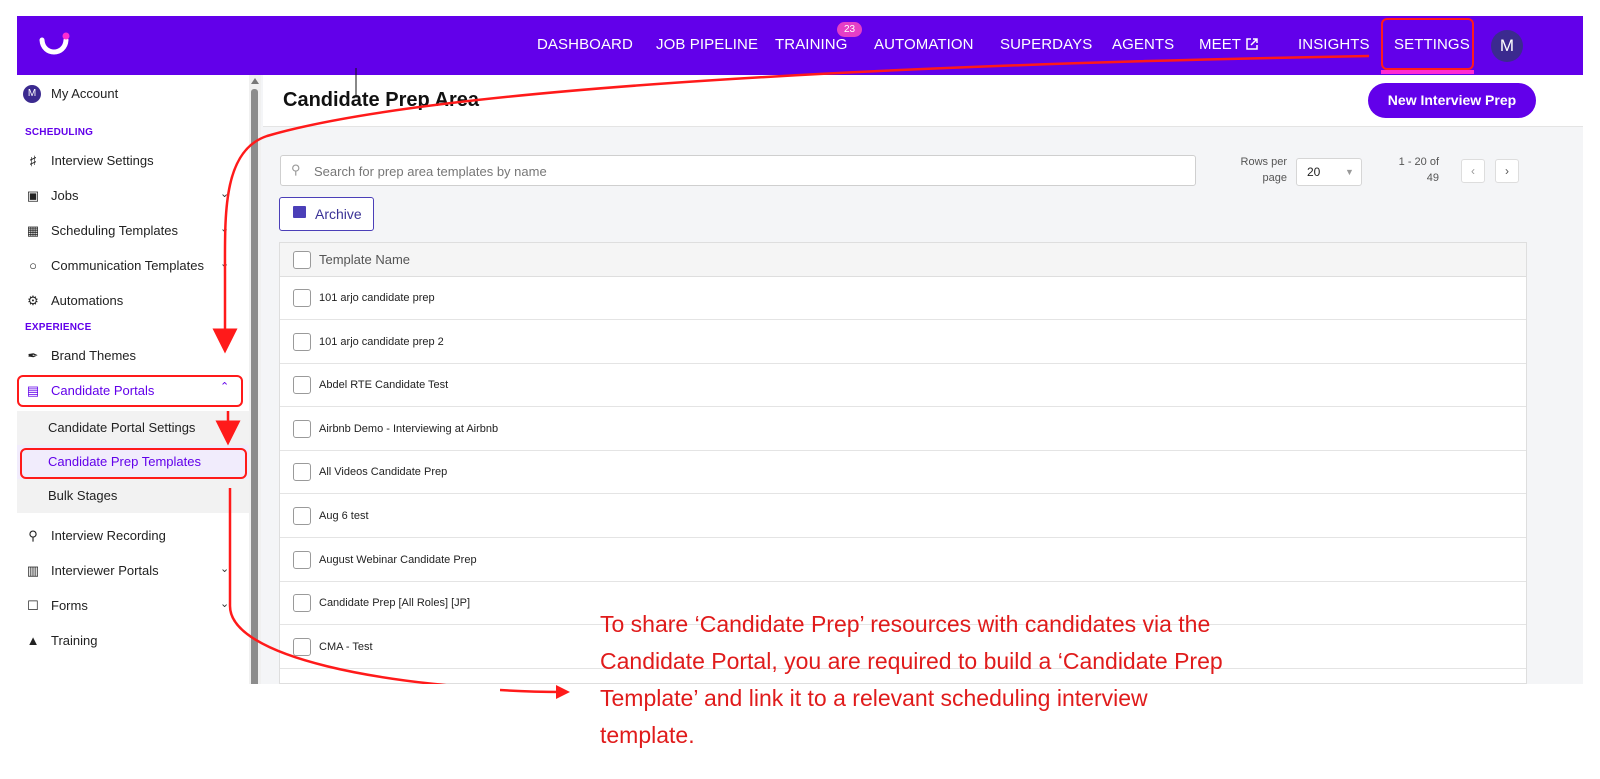  I want to click on clipboard-icon: ☐, so click(33, 605).